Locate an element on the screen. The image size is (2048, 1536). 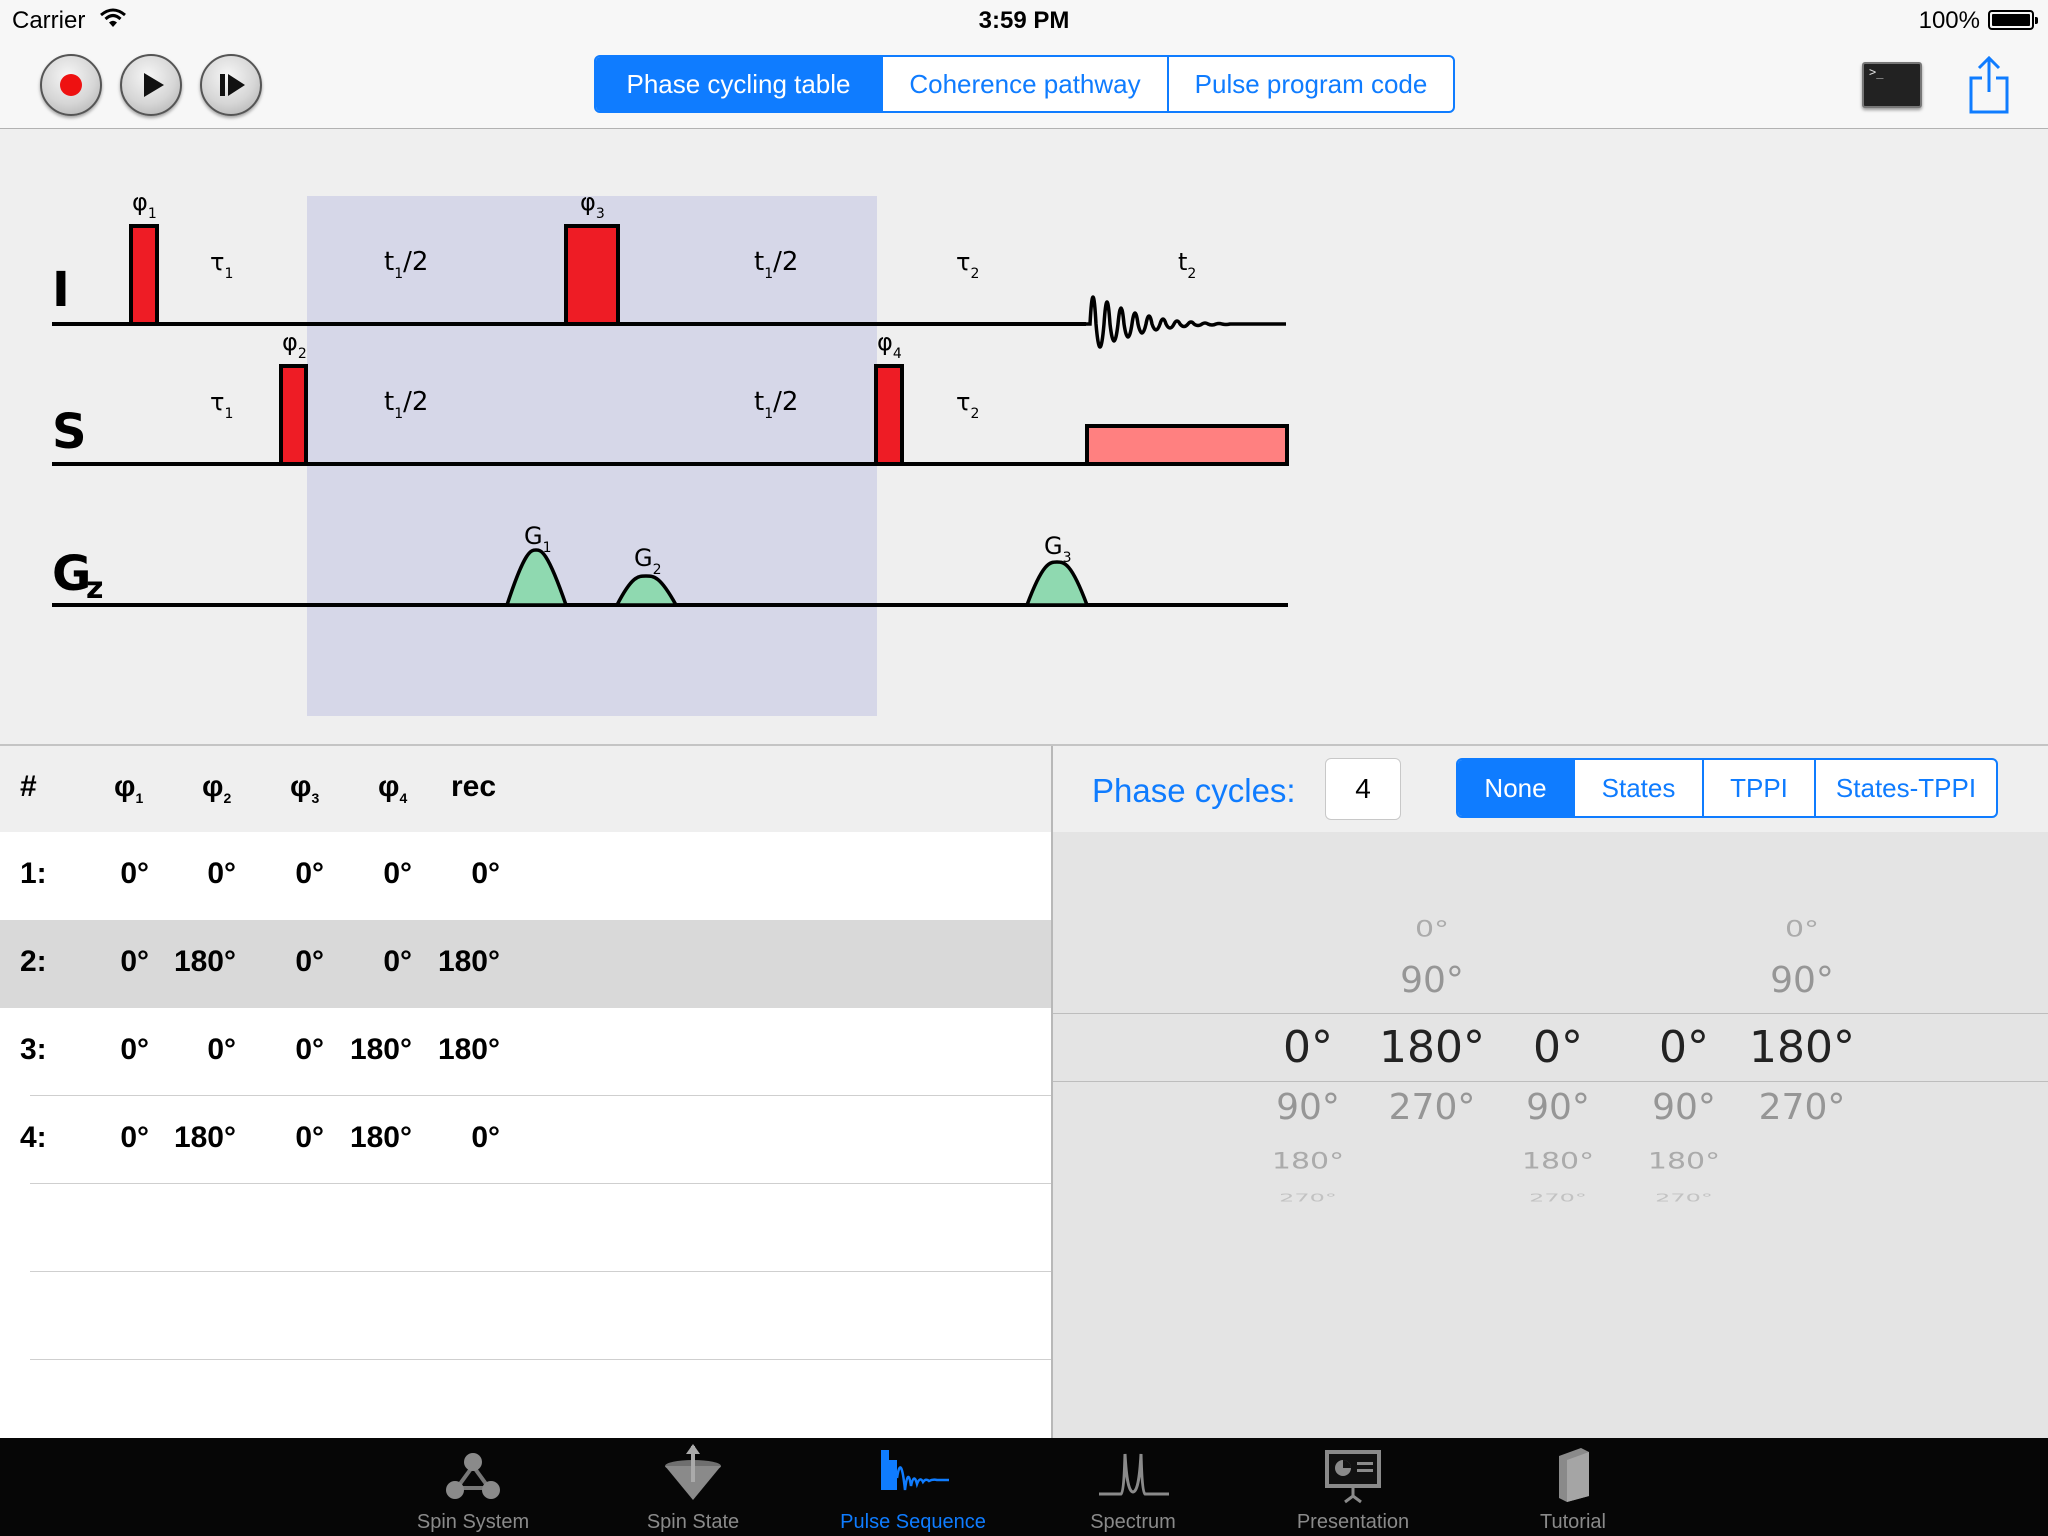
label-phi1: φ1 is located at coordinates (144, 205).